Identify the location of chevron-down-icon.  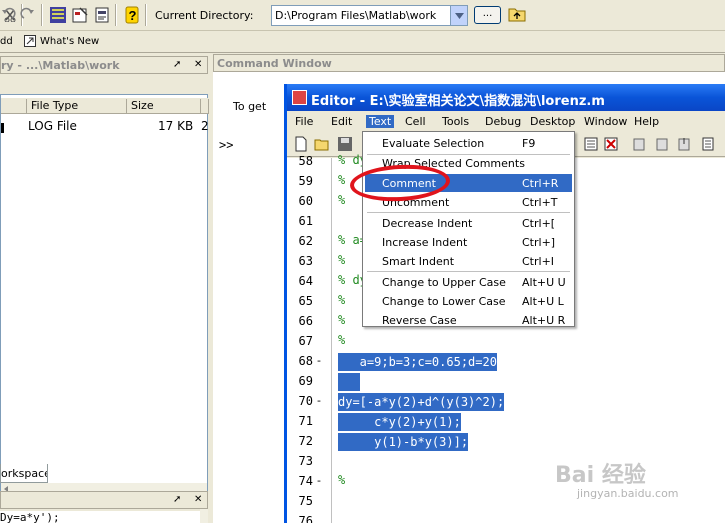
(458, 15).